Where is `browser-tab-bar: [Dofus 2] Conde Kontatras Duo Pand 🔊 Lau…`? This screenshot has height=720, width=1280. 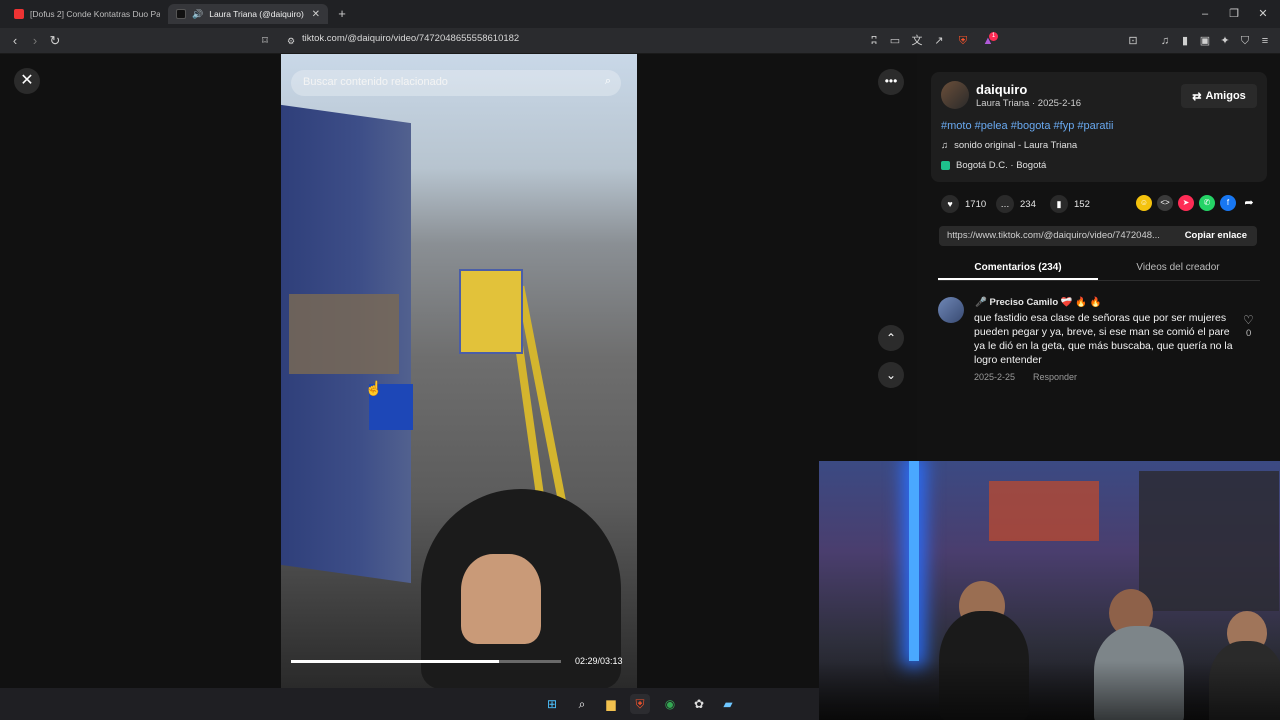 browser-tab-bar: [Dofus 2] Conde Kontatras Duo Pand 🔊 Lau… is located at coordinates (640, 14).